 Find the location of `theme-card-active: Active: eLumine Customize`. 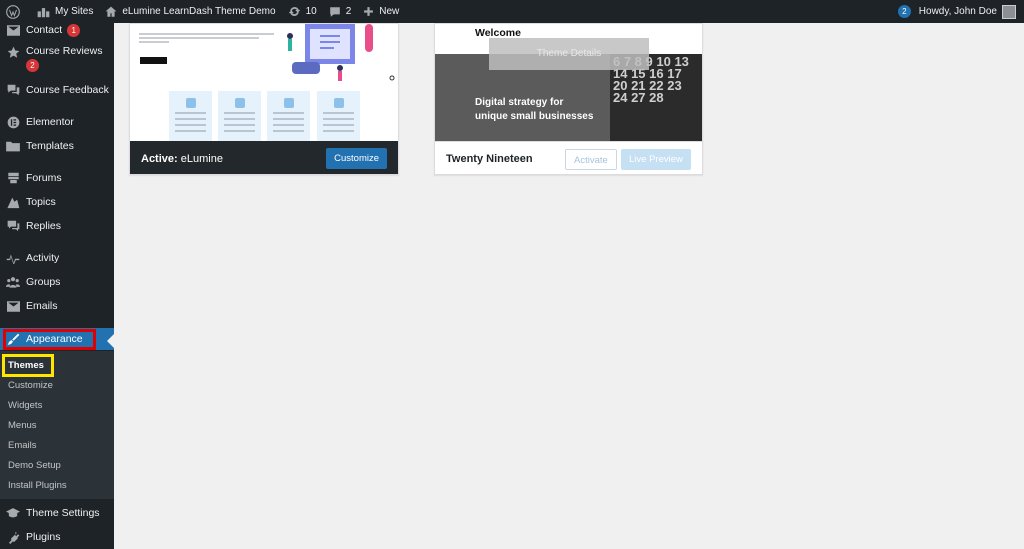

theme-card-active: Active: eLumine Customize is located at coordinates (264, 99).